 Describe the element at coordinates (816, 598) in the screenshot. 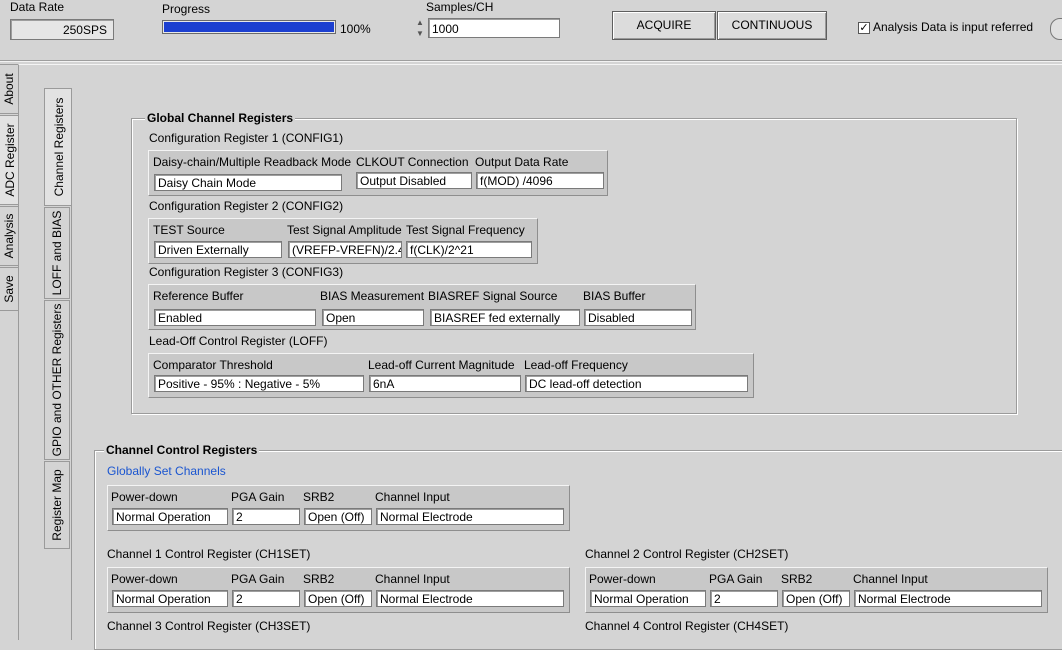

I see `ch2-srb2-select: Open (Off)` at that location.